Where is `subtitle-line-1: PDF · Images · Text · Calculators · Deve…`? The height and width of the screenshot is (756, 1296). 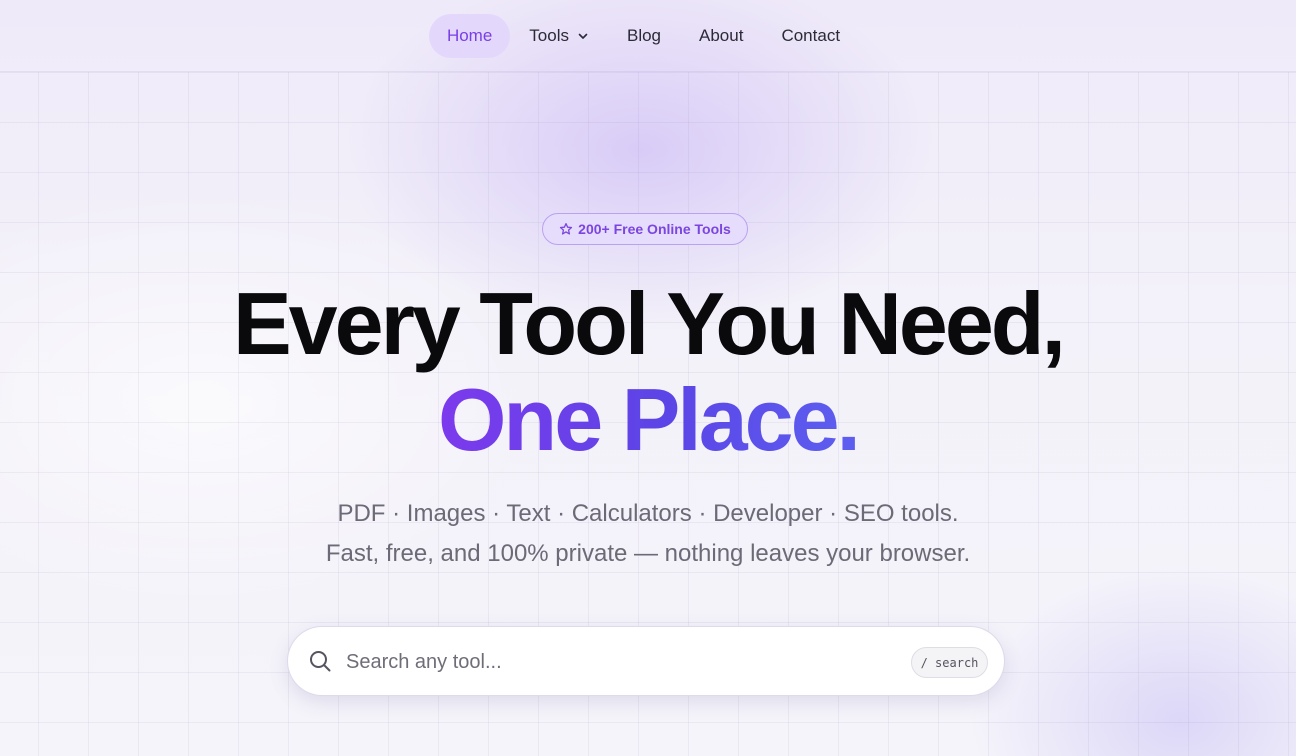
subtitle-line-1: PDF · Images · Text · Calculators · Deve… is located at coordinates (648, 513).